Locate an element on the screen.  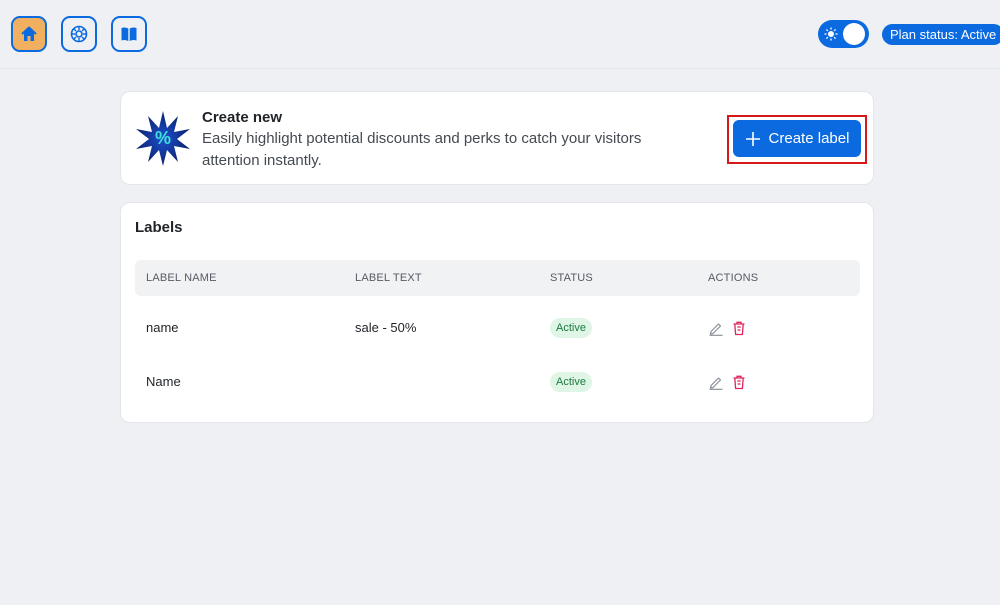
home-icon is located at coordinates (29, 33).